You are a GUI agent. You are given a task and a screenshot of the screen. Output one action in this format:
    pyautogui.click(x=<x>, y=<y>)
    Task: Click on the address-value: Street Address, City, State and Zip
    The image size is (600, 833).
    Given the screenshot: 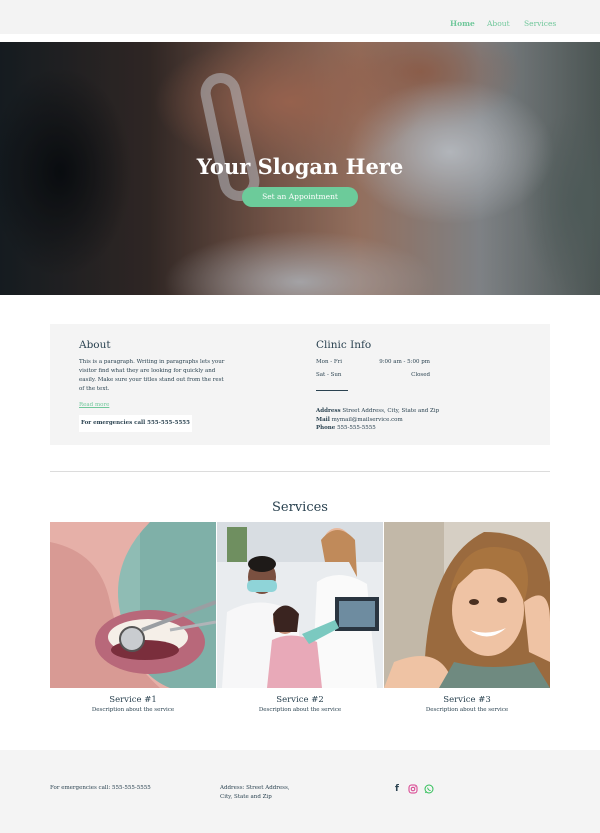 What is the action you would take?
    pyautogui.click(x=391, y=411)
    